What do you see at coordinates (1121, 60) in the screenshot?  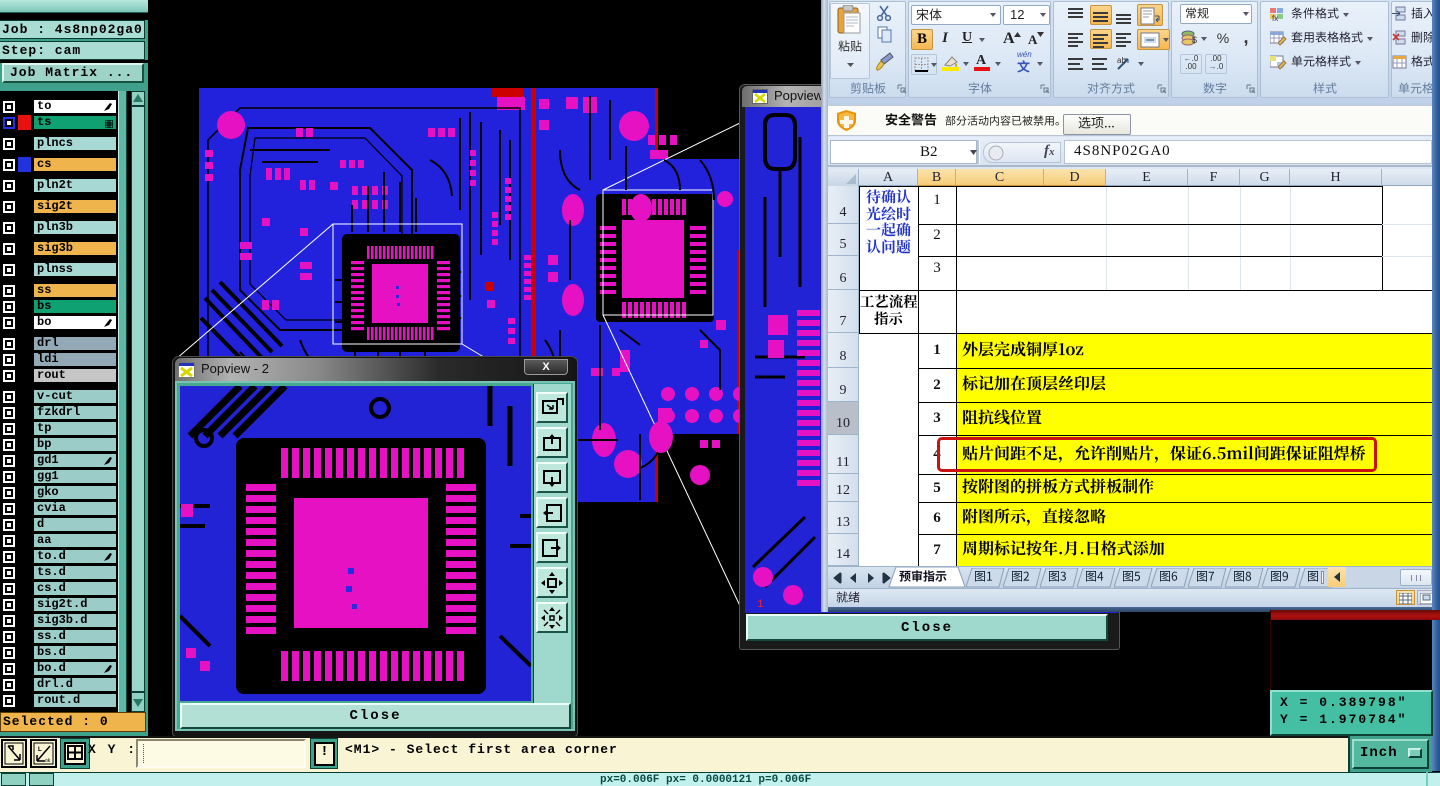 I see `svg-text: ab` at bounding box center [1121, 60].